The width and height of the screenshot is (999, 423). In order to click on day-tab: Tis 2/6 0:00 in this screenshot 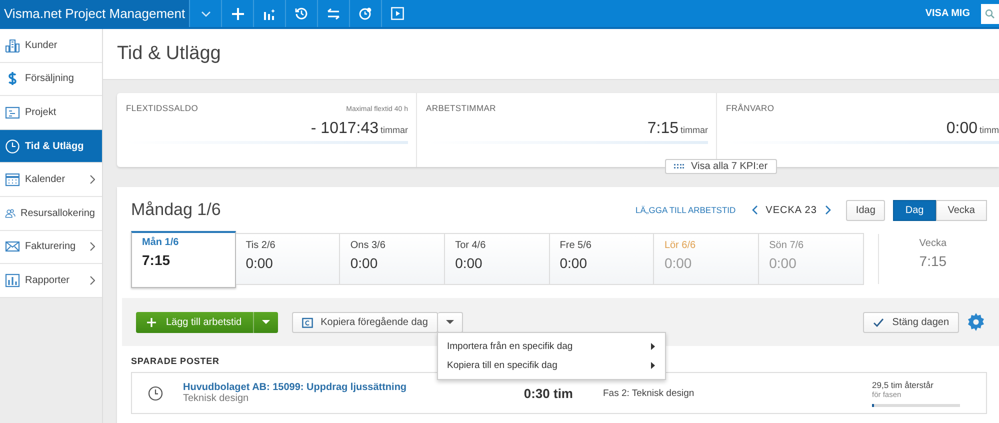, I will do `click(288, 259)`.